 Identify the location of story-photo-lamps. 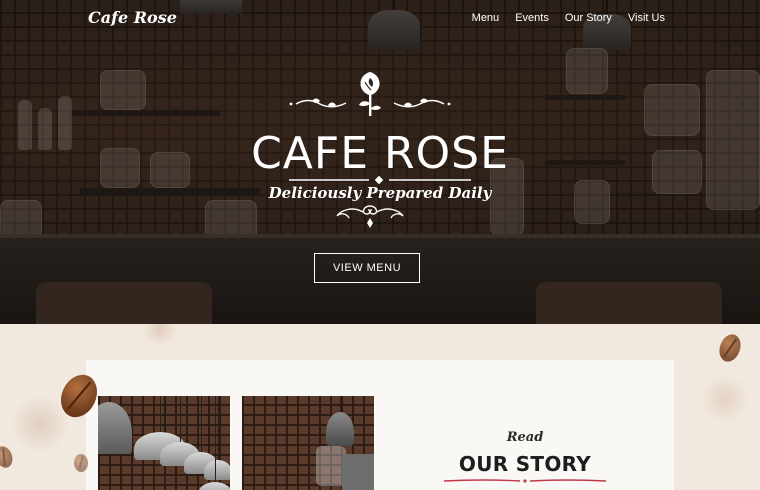
(164, 443).